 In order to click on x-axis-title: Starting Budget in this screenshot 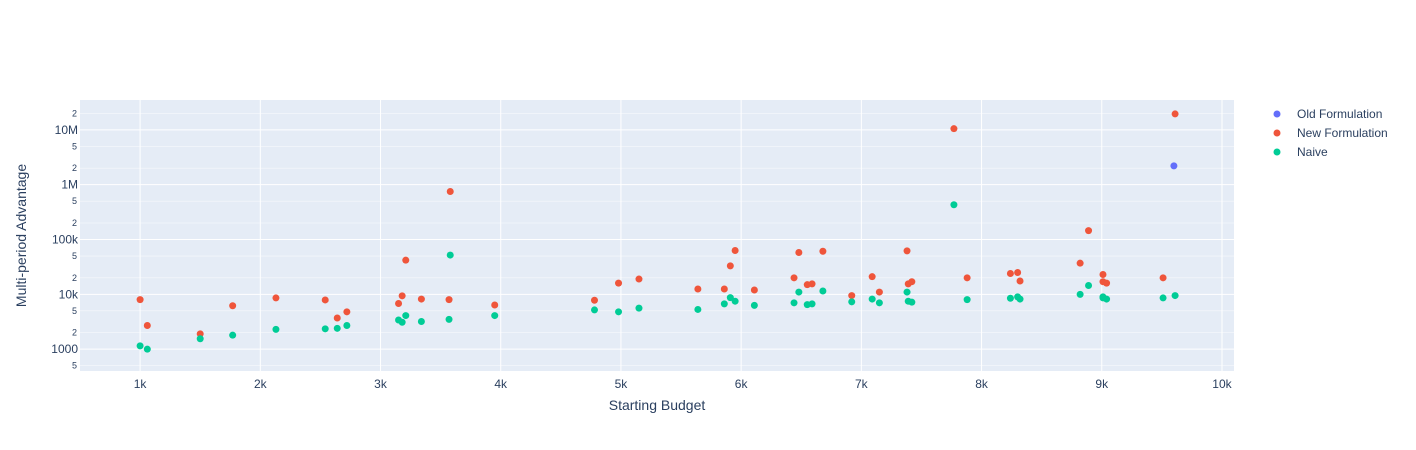, I will do `click(657, 405)`.